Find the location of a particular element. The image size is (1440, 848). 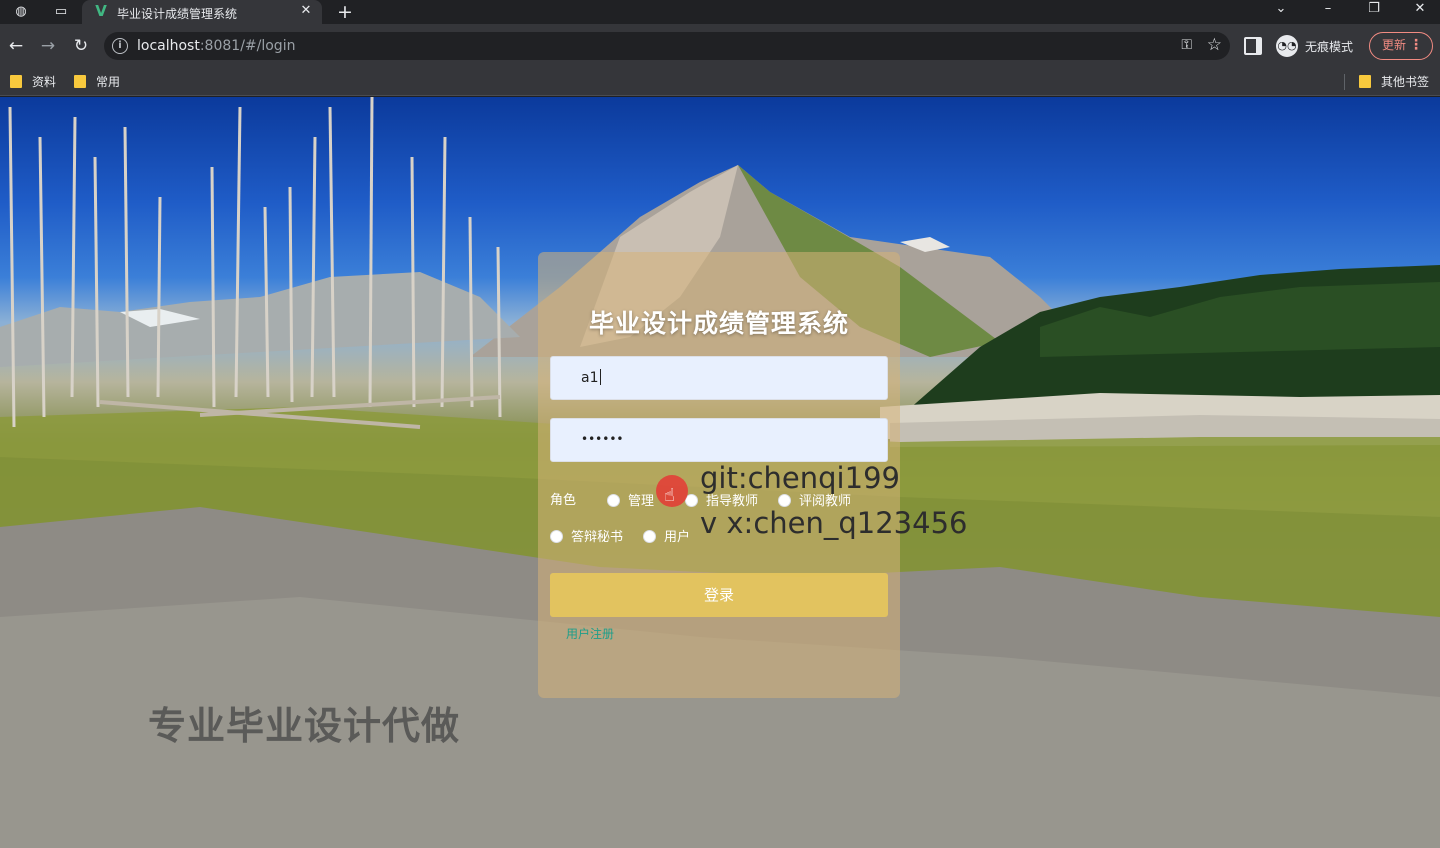

forward-icon: → is located at coordinates (48, 46).